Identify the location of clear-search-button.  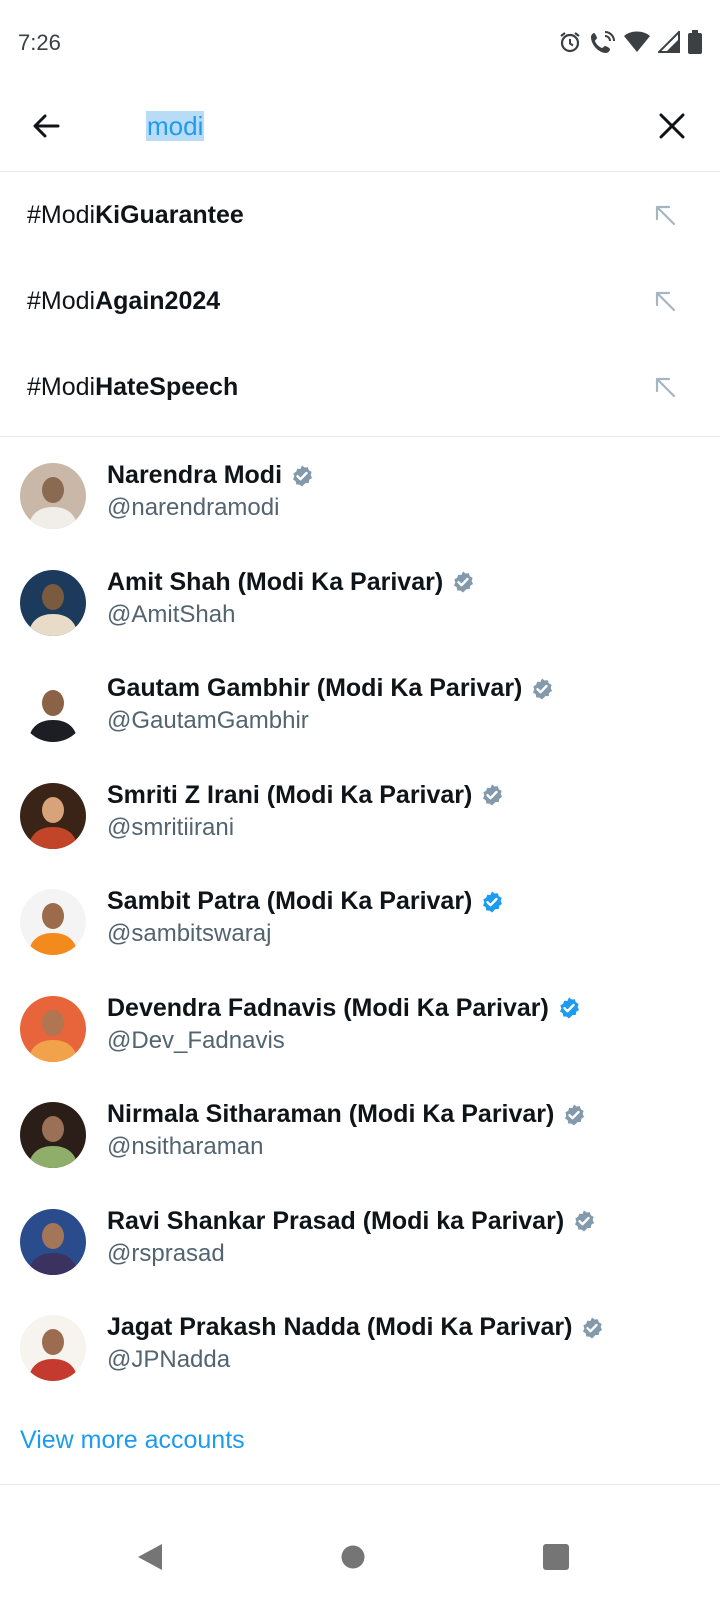
(672, 126).